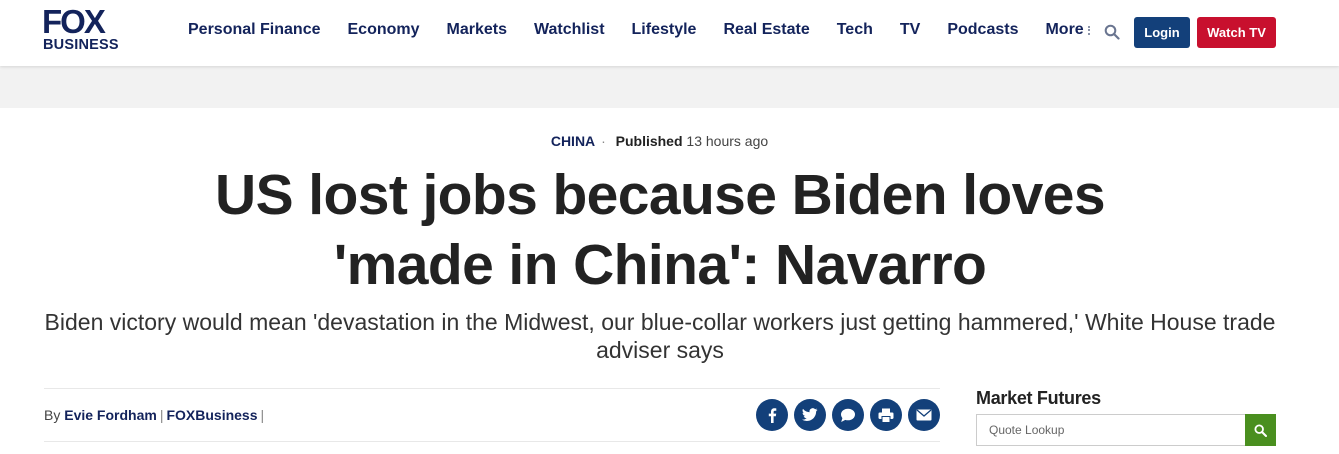  What do you see at coordinates (649, 141) in the screenshot?
I see `published-label: Published` at bounding box center [649, 141].